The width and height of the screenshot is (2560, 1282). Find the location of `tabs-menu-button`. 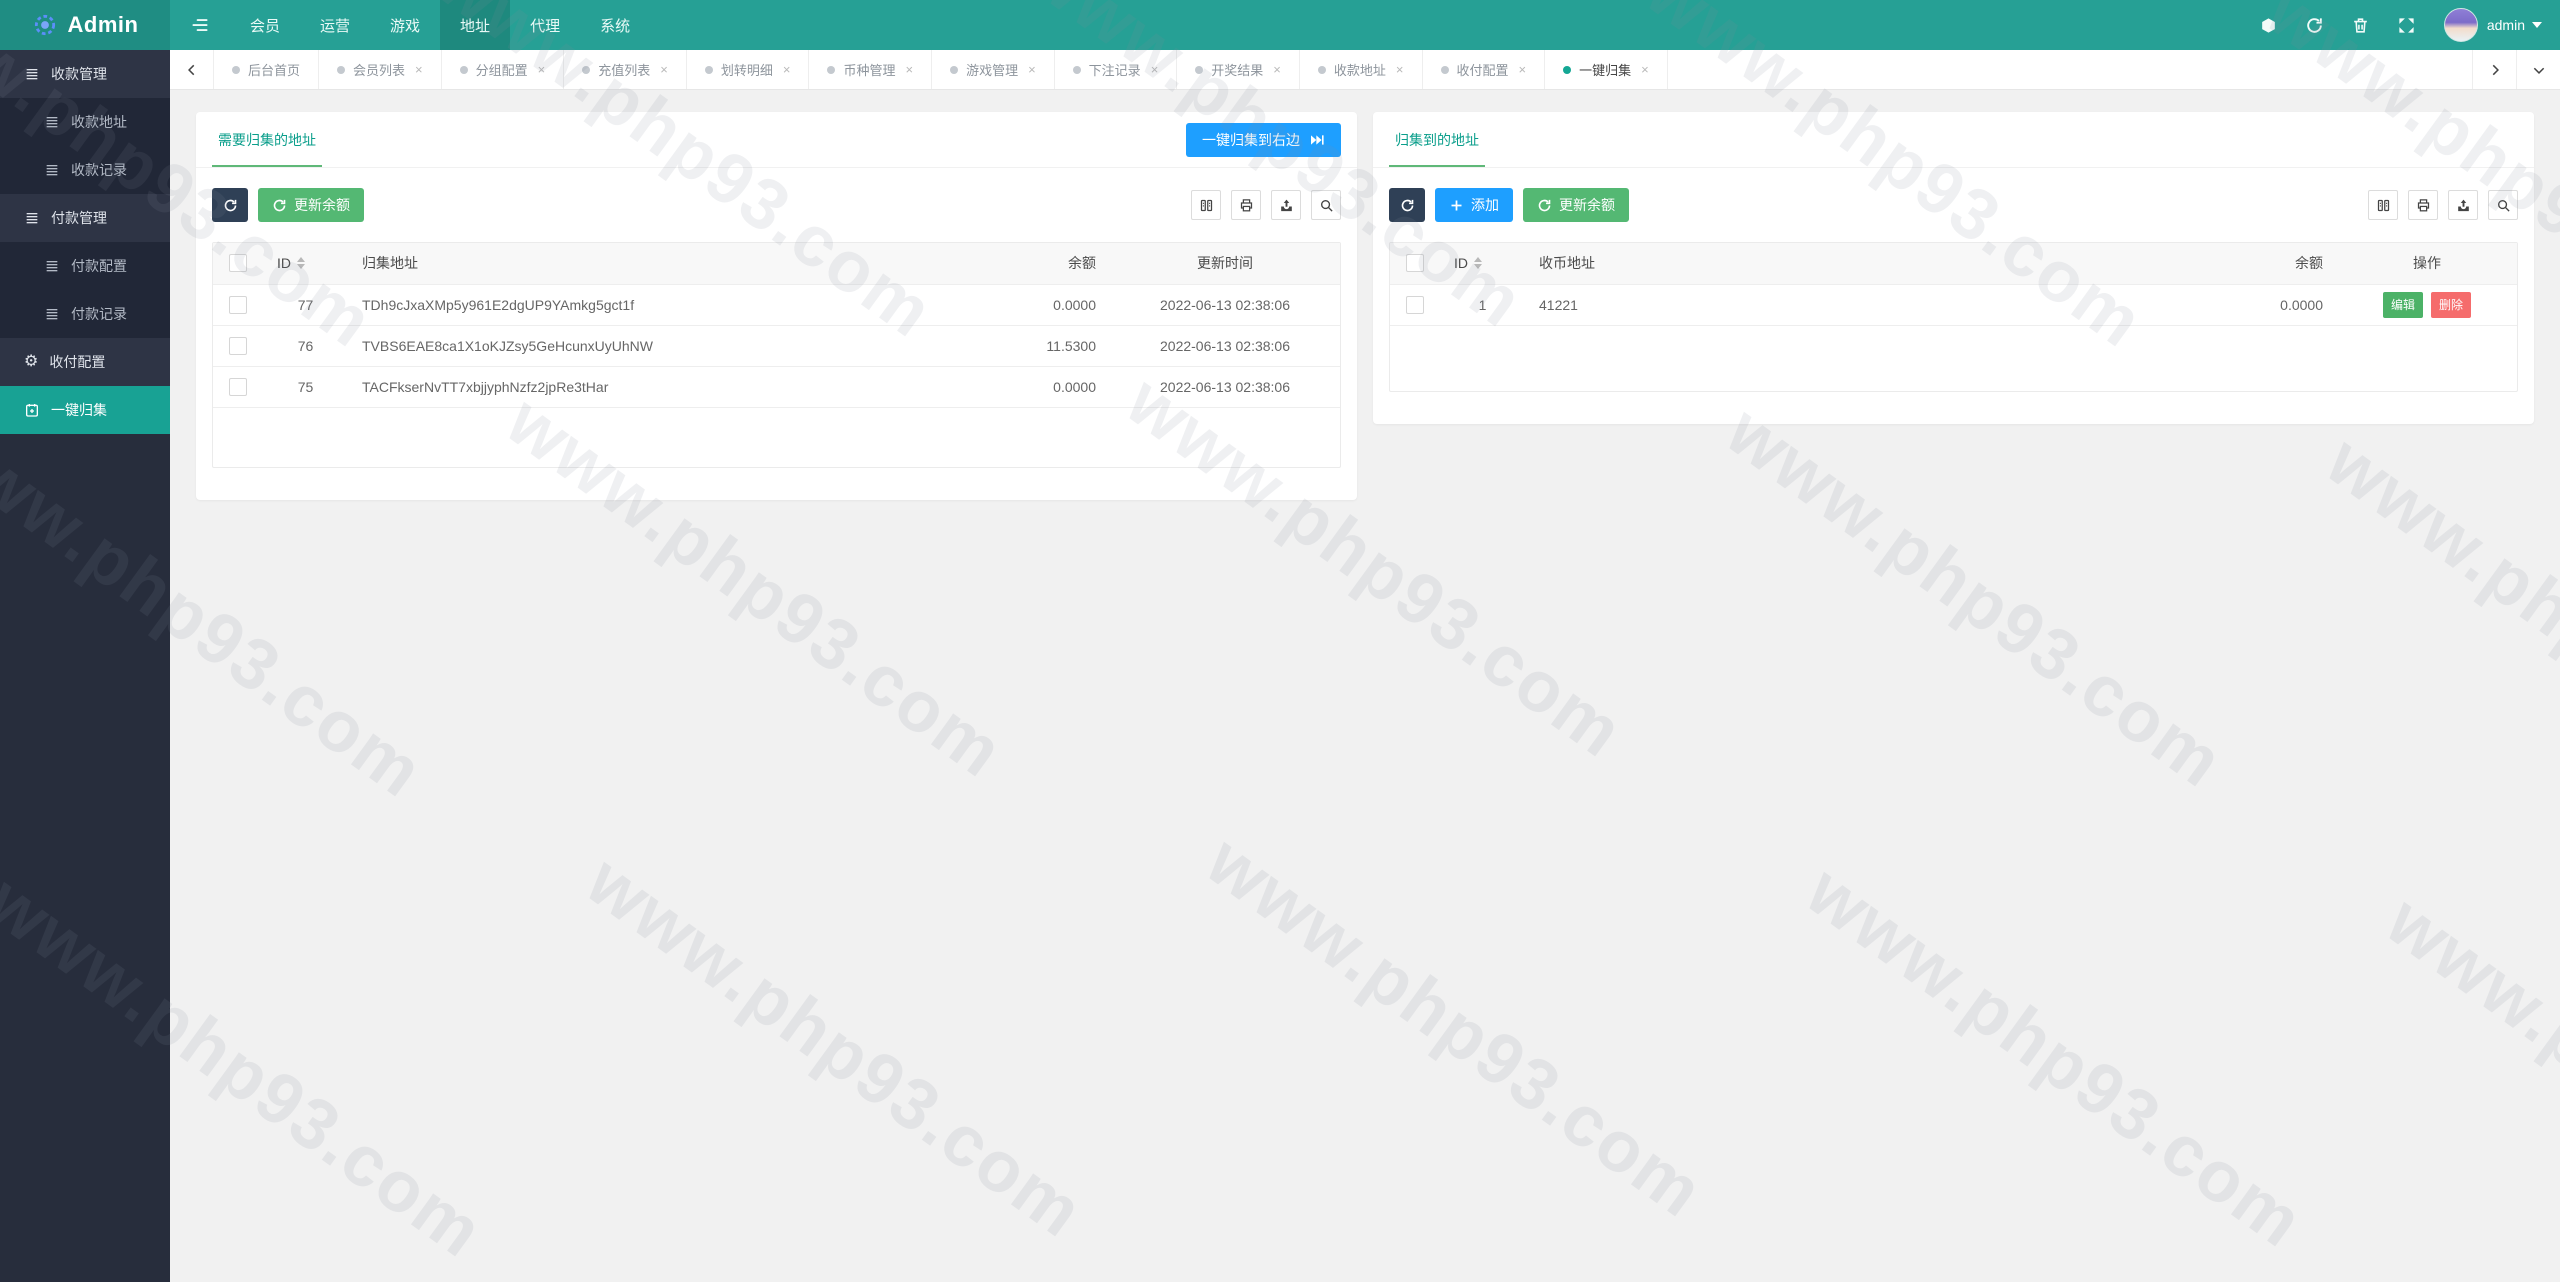

tabs-menu-button is located at coordinates (2538, 69).